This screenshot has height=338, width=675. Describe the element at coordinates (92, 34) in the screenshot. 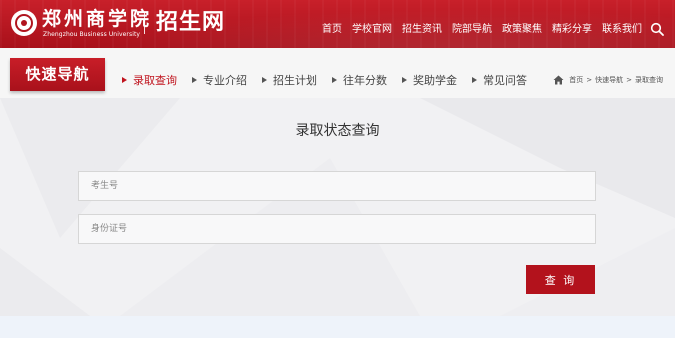

I see `school-name-en: Zhengzhou Business University` at that location.